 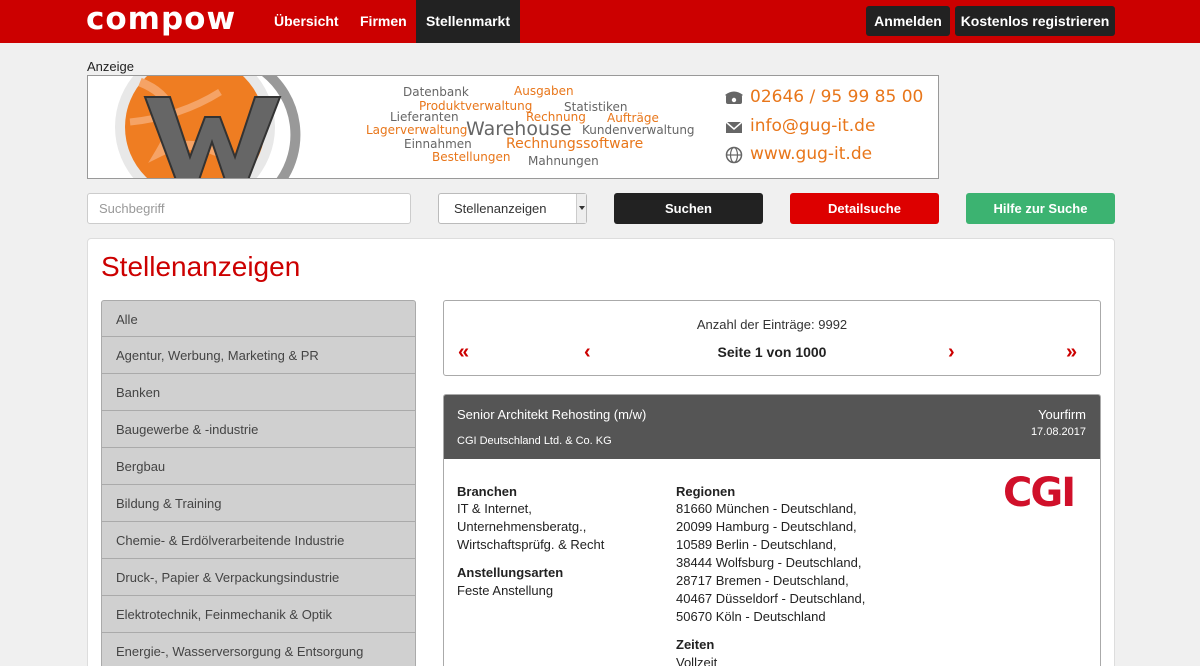 I want to click on anstellung-value: Feste Anstellung, so click(x=505, y=590).